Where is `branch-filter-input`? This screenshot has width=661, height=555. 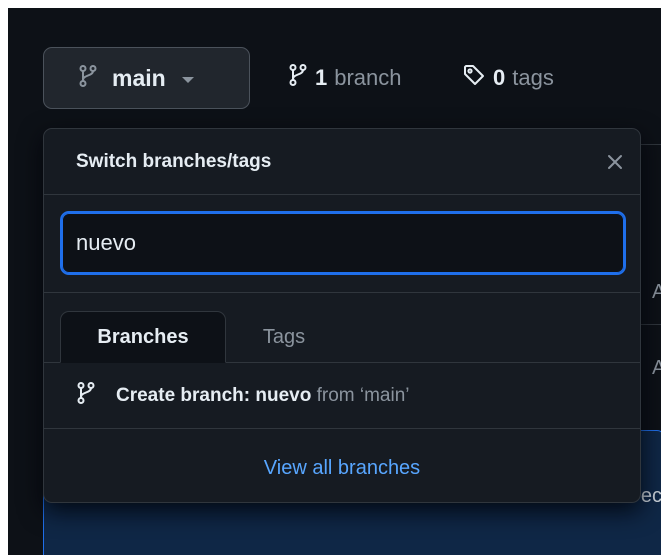
branch-filter-input is located at coordinates (343, 243).